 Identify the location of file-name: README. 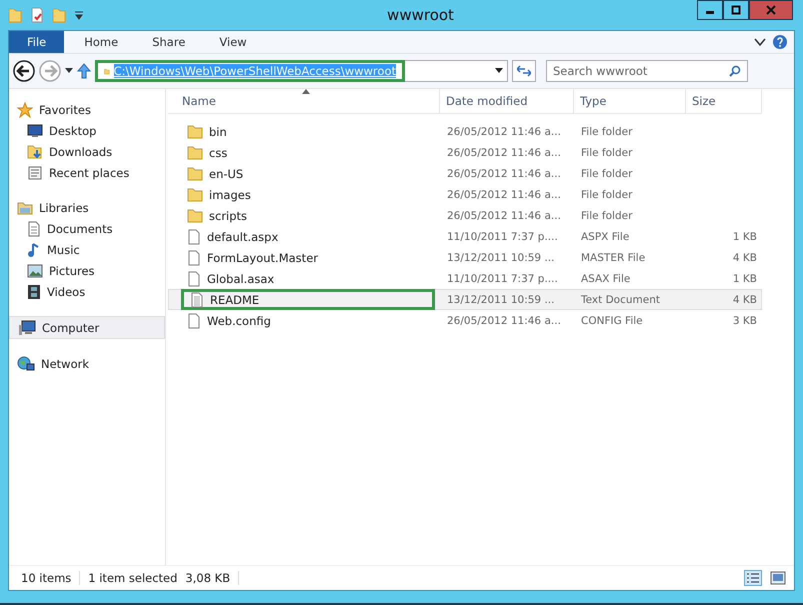
(235, 299).